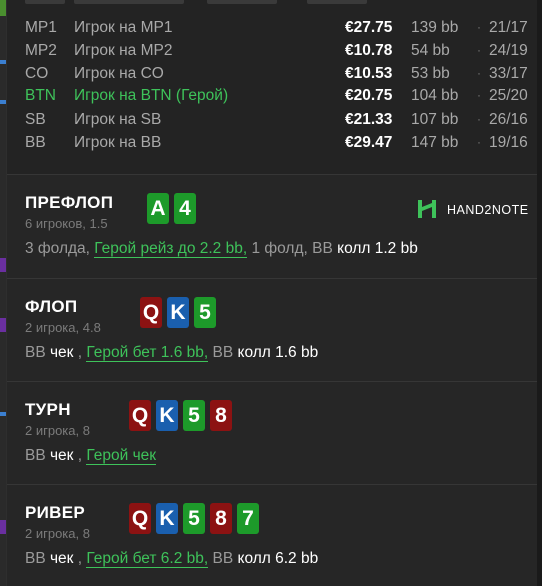 Image resolution: width=542 pixels, height=586 pixels. I want to click on hero-action: Герой бет 1.6 bb,, so click(147, 353).